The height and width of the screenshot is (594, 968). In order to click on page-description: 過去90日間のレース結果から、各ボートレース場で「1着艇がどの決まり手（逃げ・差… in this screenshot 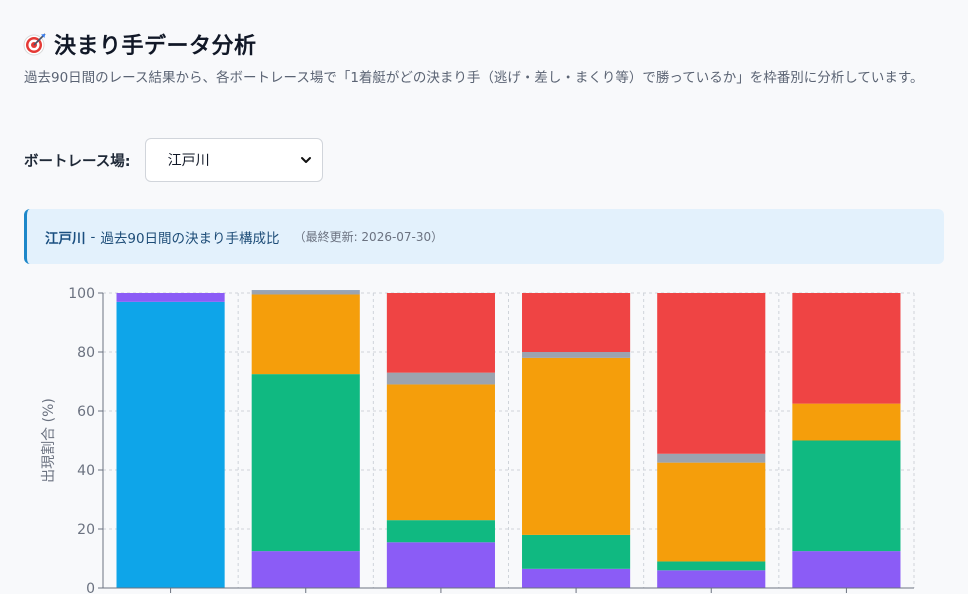, I will do `click(474, 78)`.